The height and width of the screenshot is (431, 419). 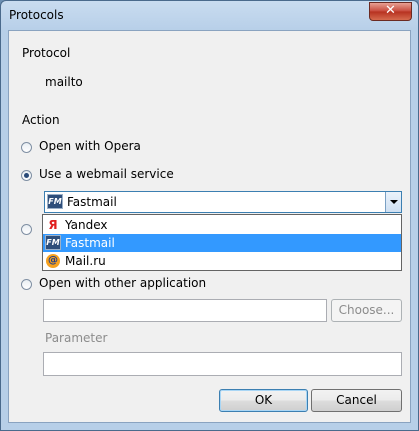 What do you see at coordinates (64, 82) in the screenshot?
I see `protocol-value: mailto` at bounding box center [64, 82].